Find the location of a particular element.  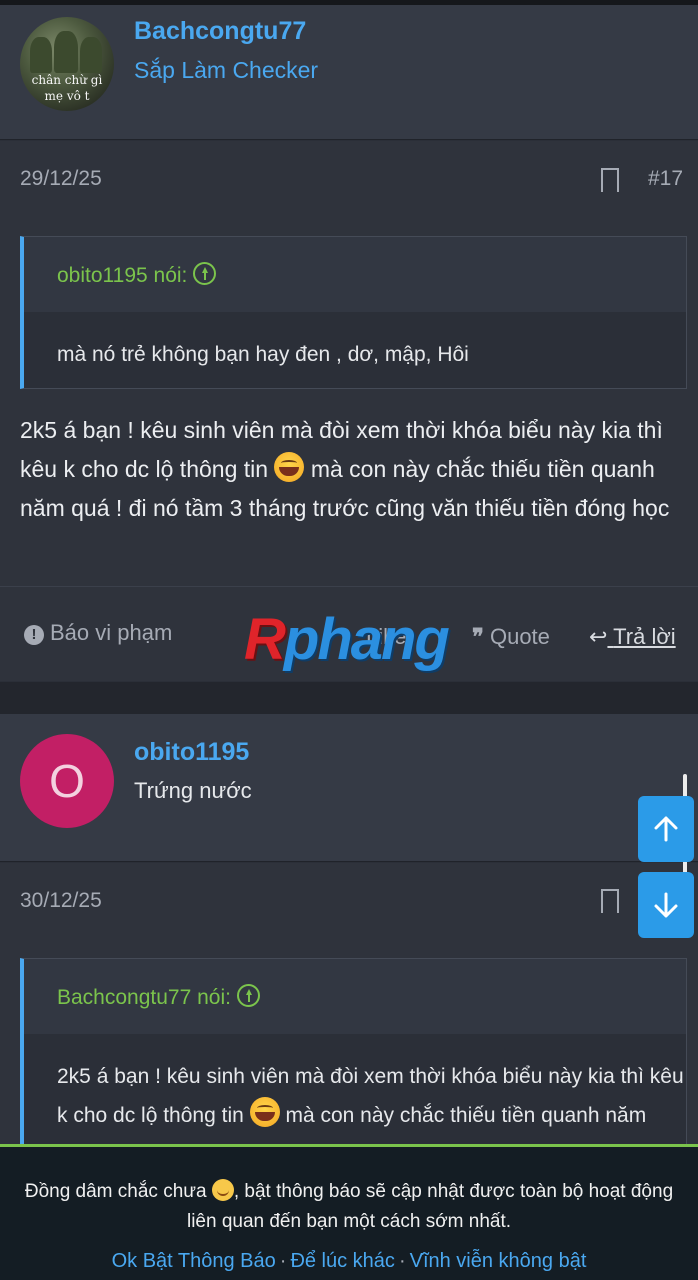

username-link: obito1195 is located at coordinates (191, 752).